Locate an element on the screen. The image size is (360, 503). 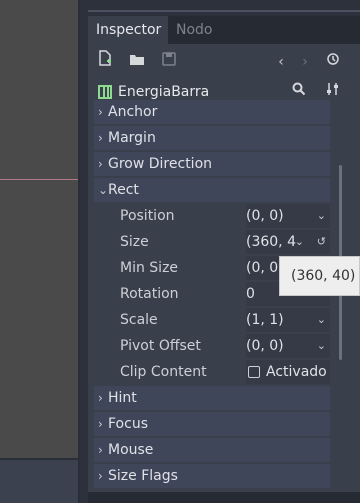
size-tooltip: (360, 40) is located at coordinates (319, 276).